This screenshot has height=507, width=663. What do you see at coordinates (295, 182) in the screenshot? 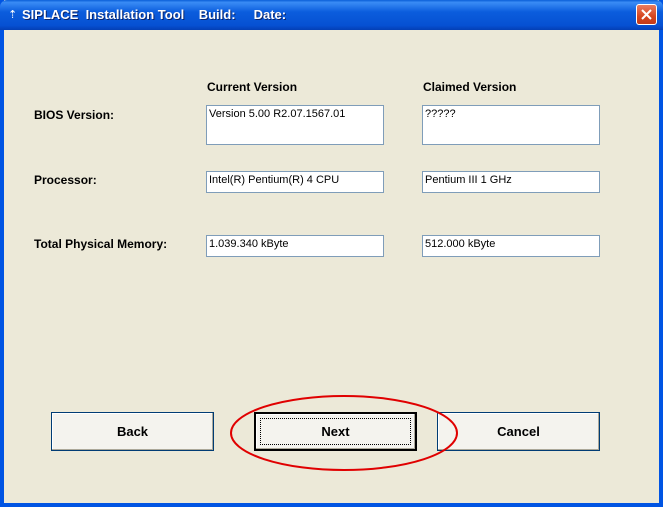
I see `processor-current-field: Intel(R) Pentium(R) 4 CPU` at bounding box center [295, 182].